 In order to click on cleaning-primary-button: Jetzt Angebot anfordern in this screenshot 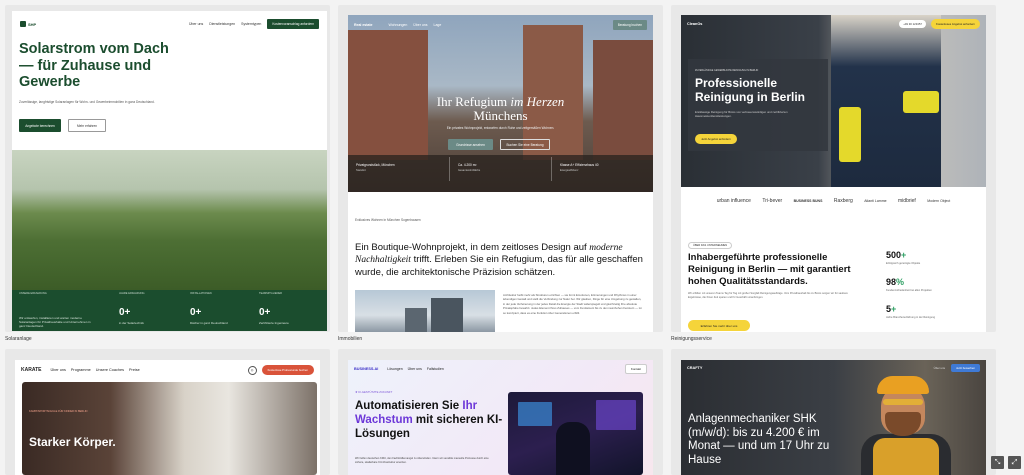, I will do `click(716, 139)`.